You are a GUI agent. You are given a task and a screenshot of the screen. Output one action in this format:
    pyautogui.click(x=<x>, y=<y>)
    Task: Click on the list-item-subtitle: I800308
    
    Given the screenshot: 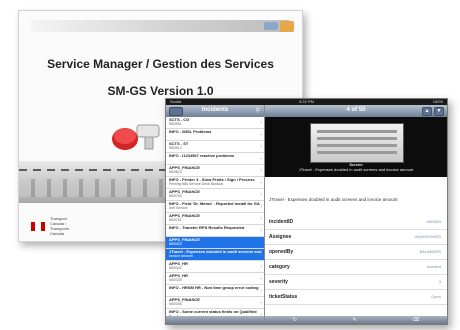 What is the action you would take?
    pyautogui.click(x=175, y=304)
    